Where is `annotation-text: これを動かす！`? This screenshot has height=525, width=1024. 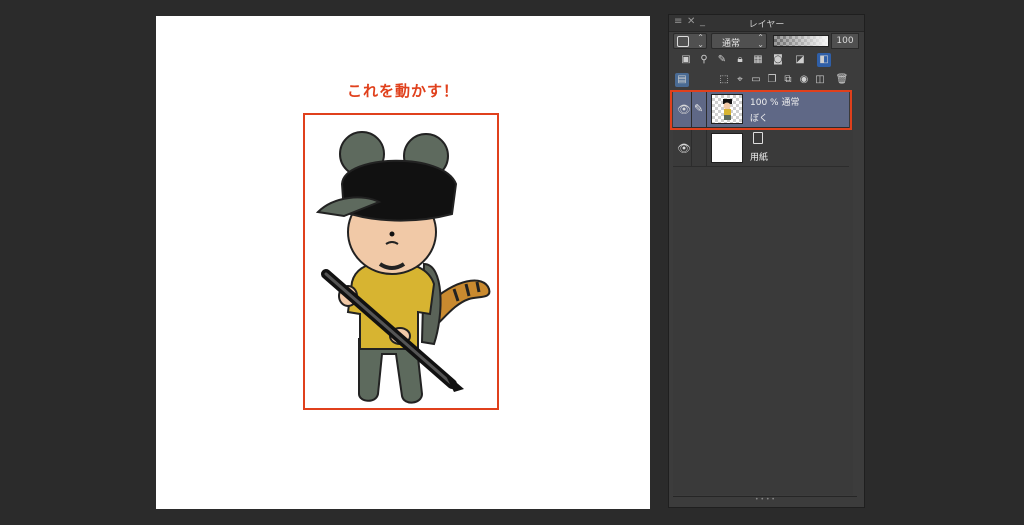
annotation-text: これを動かす！ is located at coordinates (402, 91).